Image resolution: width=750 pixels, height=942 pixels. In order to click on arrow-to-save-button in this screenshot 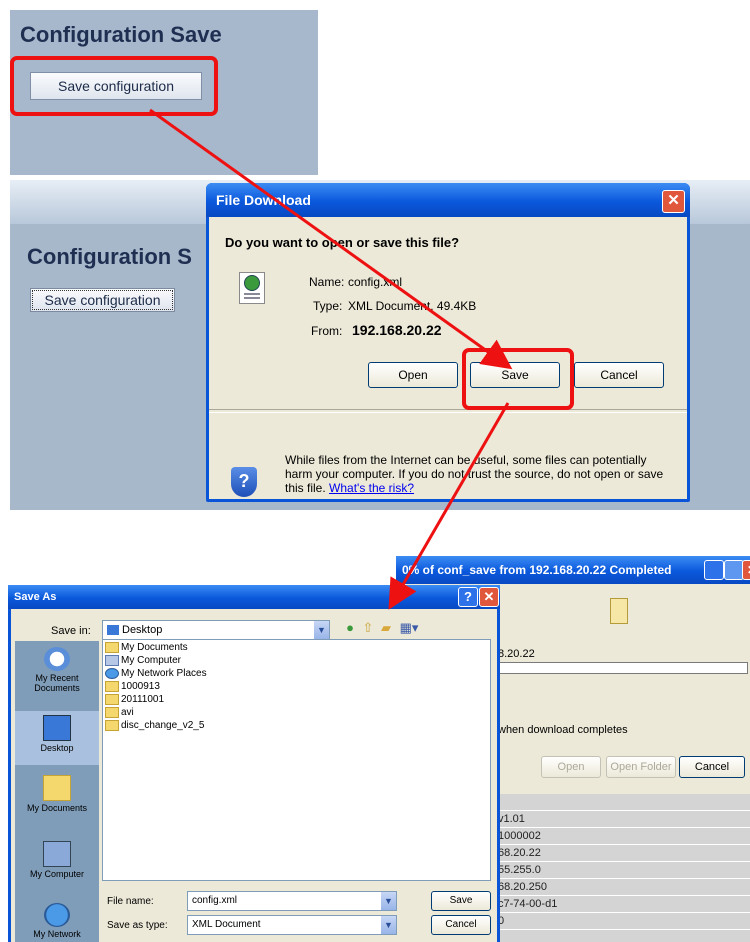, I will do `click(331, 239)`.